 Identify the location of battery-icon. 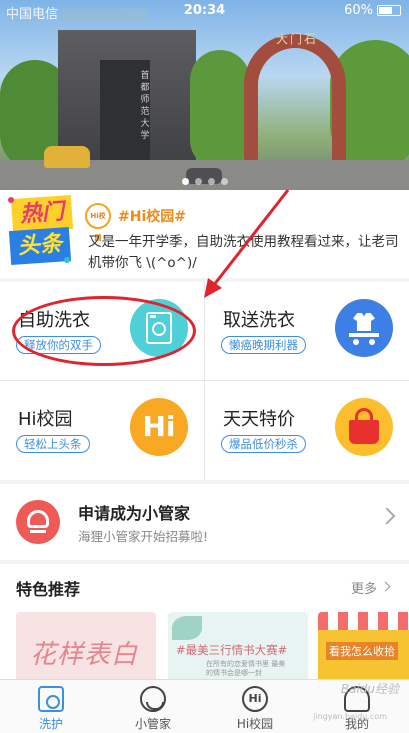
(389, 10).